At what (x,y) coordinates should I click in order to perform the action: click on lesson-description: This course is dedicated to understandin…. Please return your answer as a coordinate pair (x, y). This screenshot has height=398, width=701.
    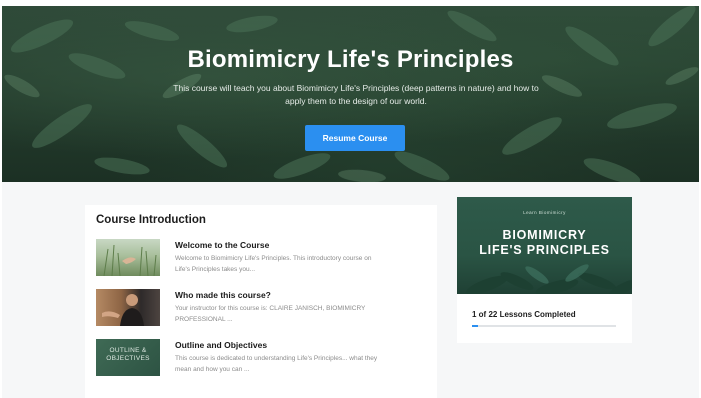
    Looking at the image, I should click on (276, 364).